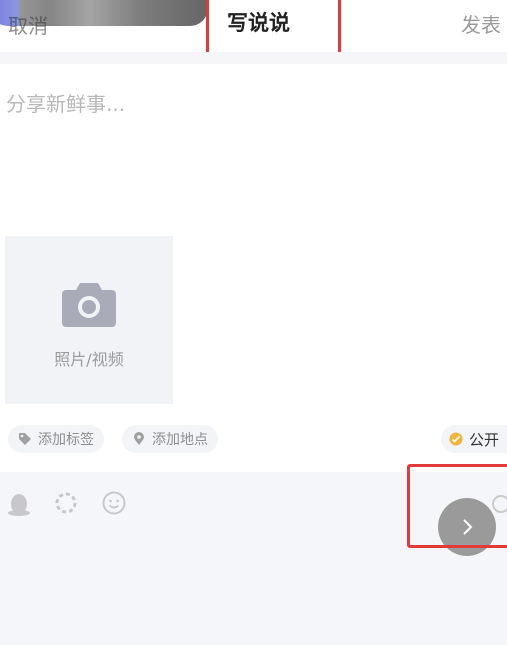 The image size is (507, 645). Describe the element at coordinates (89, 359) in the screenshot. I see `photo-label: 照片/视频` at that location.